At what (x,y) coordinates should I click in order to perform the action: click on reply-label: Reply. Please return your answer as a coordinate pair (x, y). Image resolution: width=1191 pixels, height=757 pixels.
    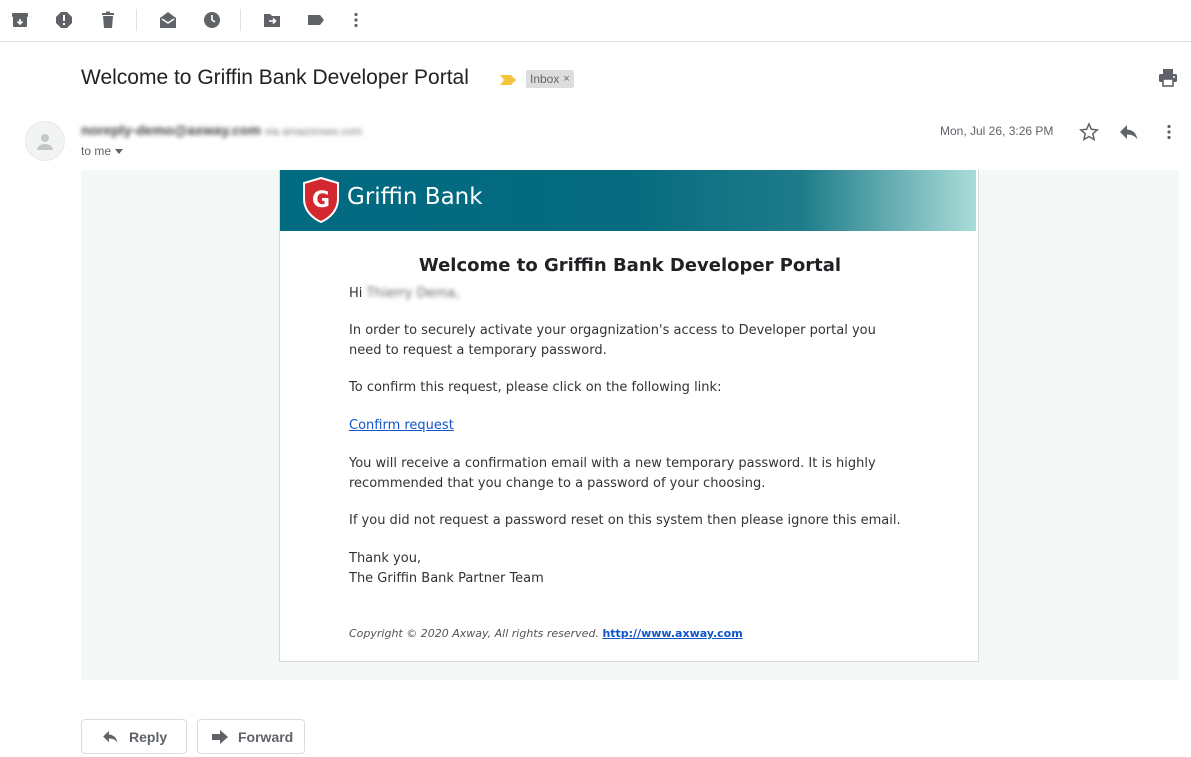
    Looking at the image, I should click on (148, 736).